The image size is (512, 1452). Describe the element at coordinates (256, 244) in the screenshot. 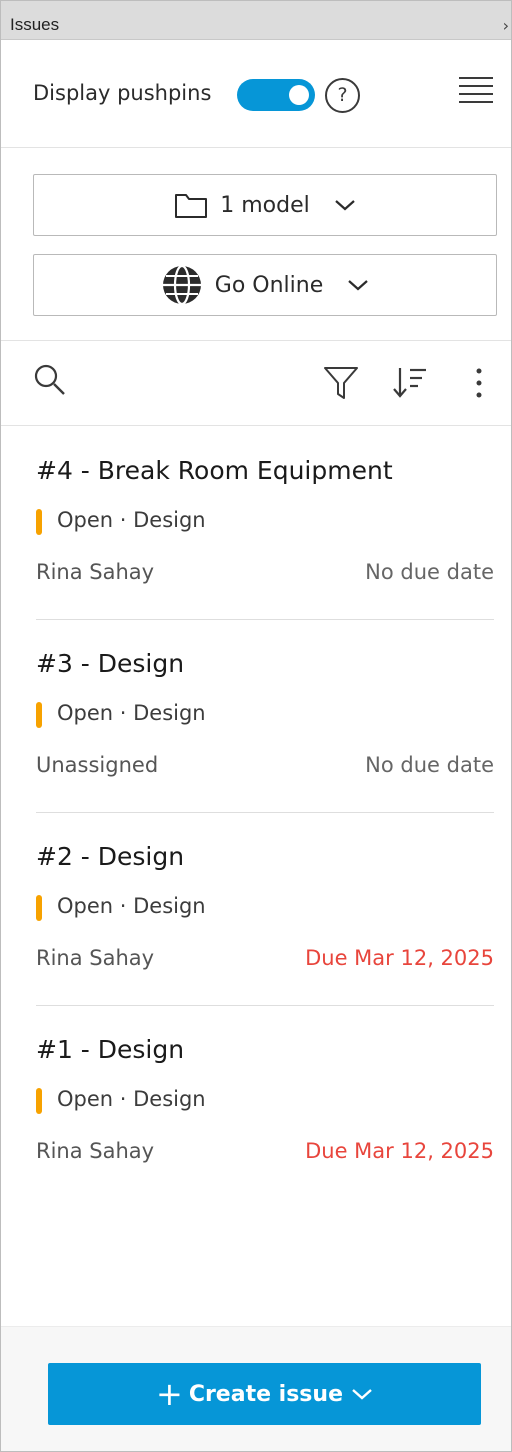

I see `selectors-row: 1 model Go Online` at that location.